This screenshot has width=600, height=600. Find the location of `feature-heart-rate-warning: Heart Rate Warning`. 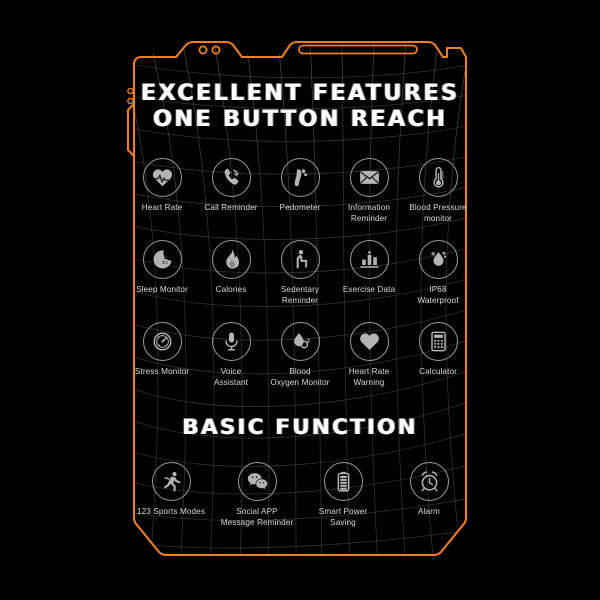

feature-heart-rate-warning: Heart Rate Warning is located at coordinates (369, 355).